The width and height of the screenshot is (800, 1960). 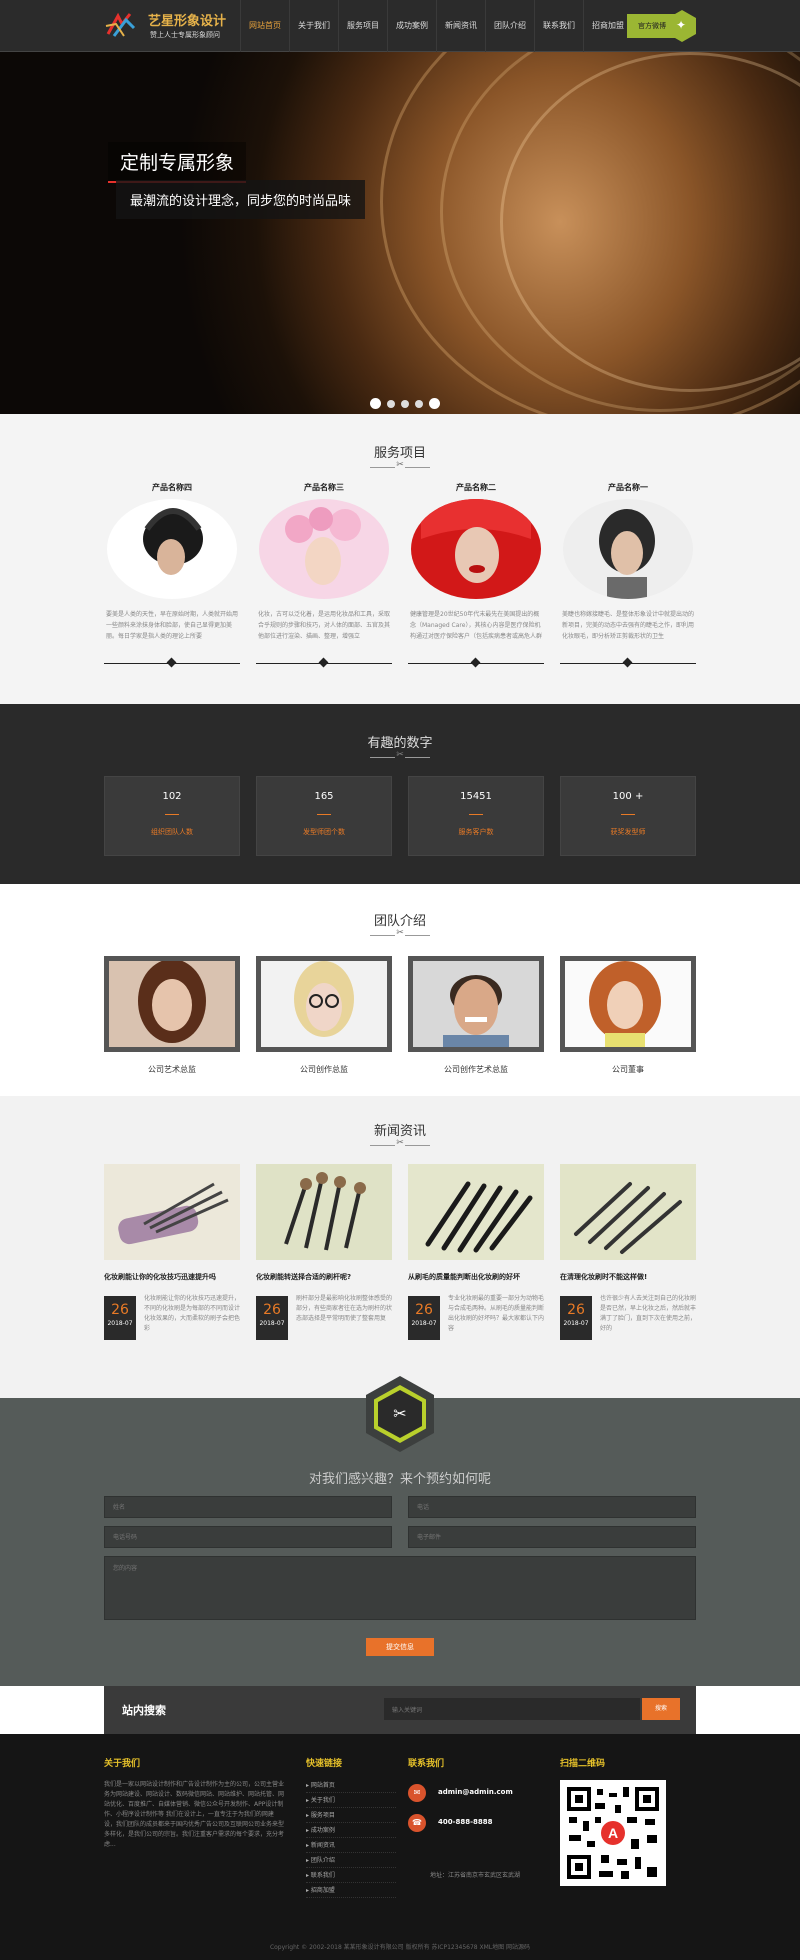 What do you see at coordinates (120, 24) in the screenshot?
I see `logo-icon` at bounding box center [120, 24].